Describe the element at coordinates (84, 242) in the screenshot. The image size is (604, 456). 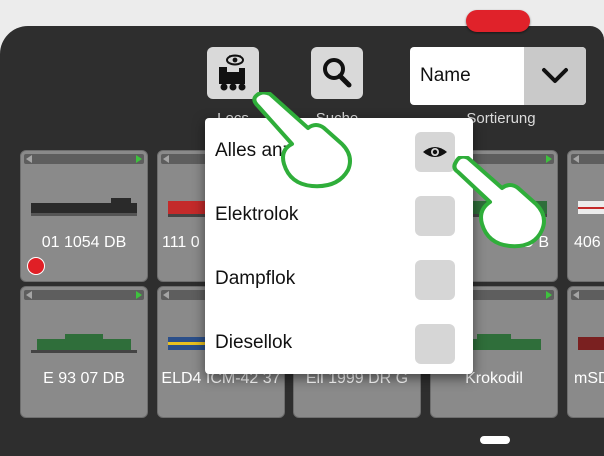
I see `loco-name: 01 1054 DB` at that location.